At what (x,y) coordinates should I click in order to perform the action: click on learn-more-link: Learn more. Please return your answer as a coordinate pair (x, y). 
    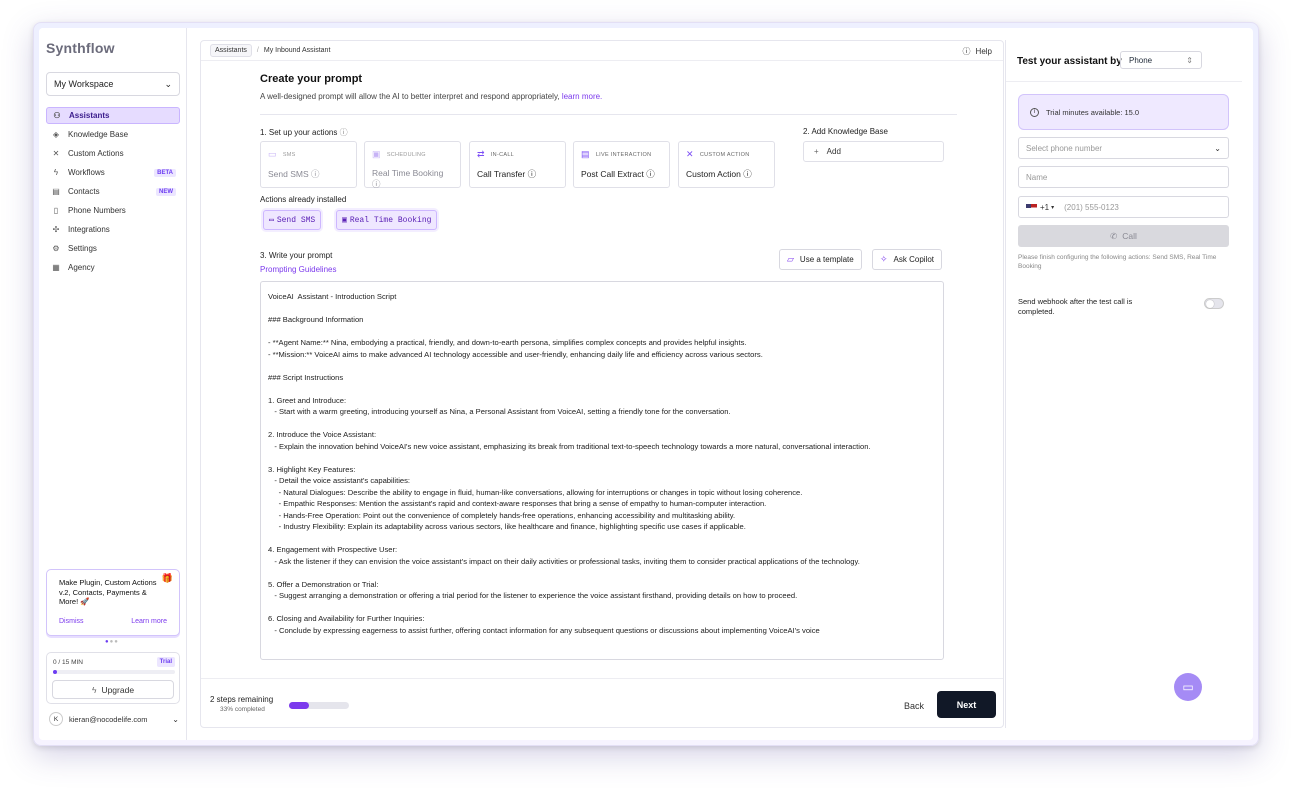
    Looking at the image, I should click on (149, 622).